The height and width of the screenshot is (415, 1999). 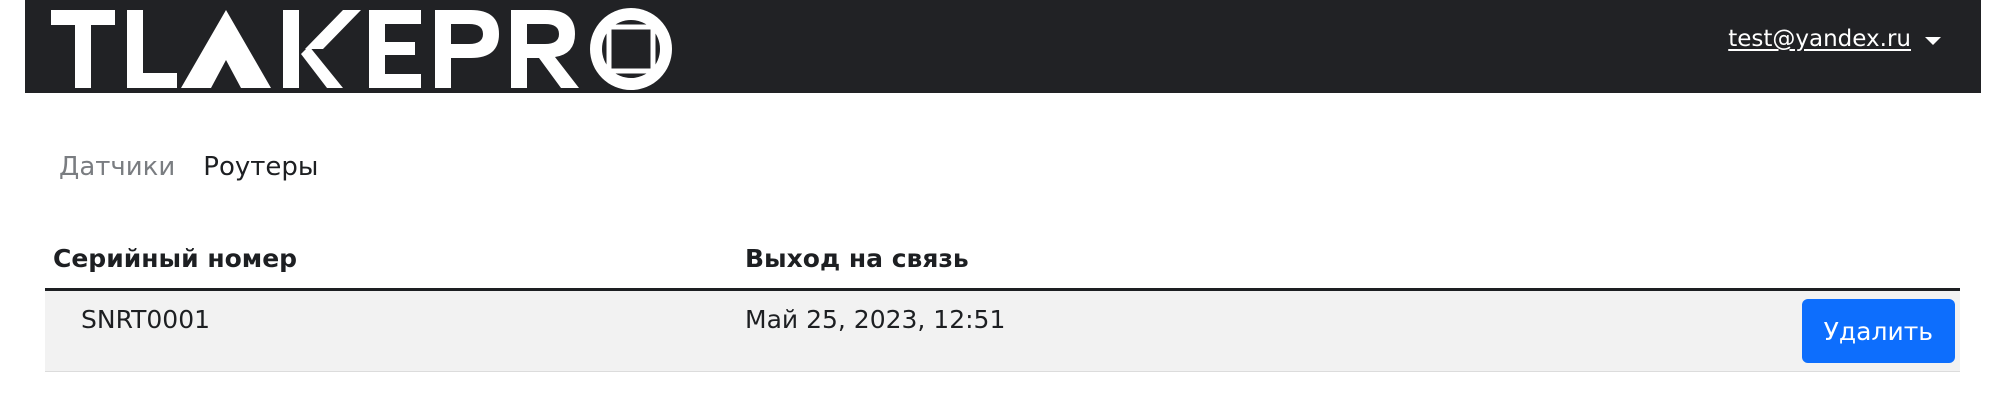 I want to click on table-header: Серийный номер Выход на связь, so click(x=1002, y=265).